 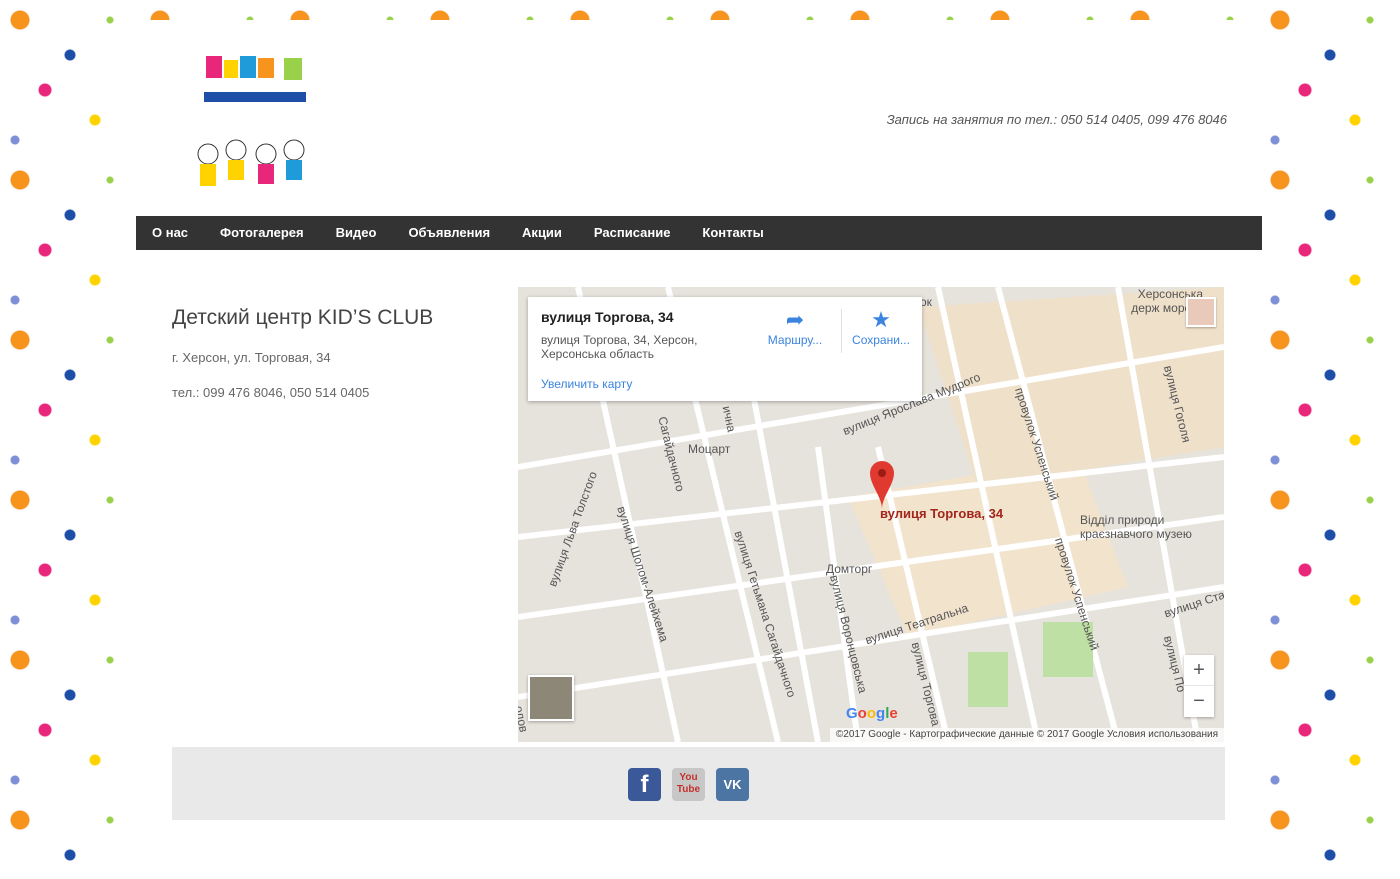 I want to click on nav-item-about: О нас, so click(x=170, y=233).